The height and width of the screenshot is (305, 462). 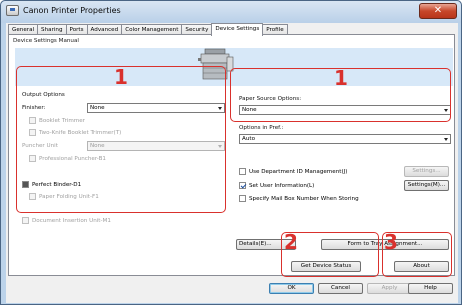 What do you see at coordinates (304, 198) in the screenshot?
I see `mailbox-label: Specify Mail Box Number When Storing` at bounding box center [304, 198].